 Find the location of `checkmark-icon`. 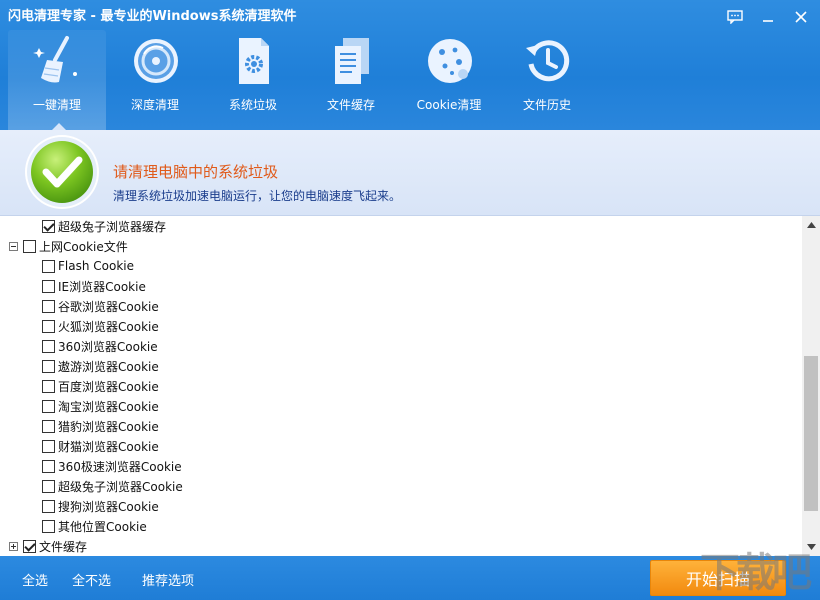

checkmark-icon is located at coordinates (62, 172).